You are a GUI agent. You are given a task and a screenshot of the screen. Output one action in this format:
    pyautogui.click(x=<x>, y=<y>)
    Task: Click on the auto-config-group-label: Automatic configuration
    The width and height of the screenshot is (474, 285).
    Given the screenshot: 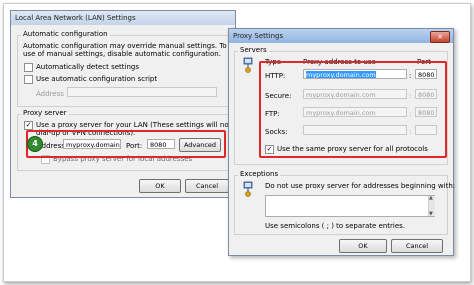 What is the action you would take?
    pyautogui.click(x=65, y=34)
    